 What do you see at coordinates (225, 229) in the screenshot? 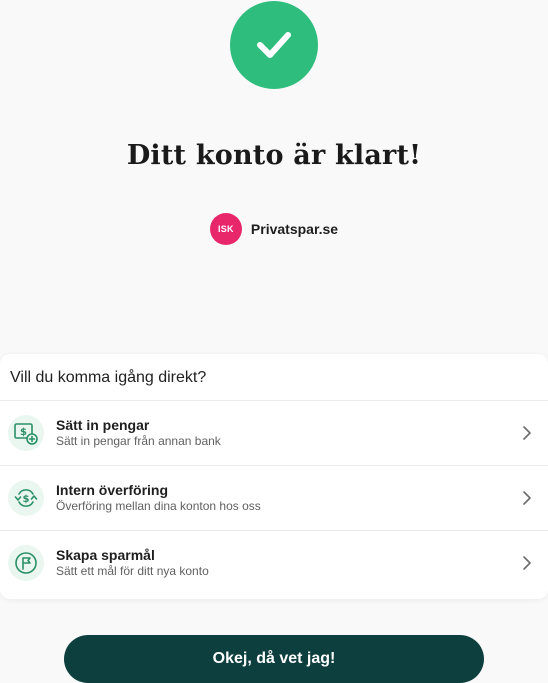
I see `isk-badge: ISK` at bounding box center [225, 229].